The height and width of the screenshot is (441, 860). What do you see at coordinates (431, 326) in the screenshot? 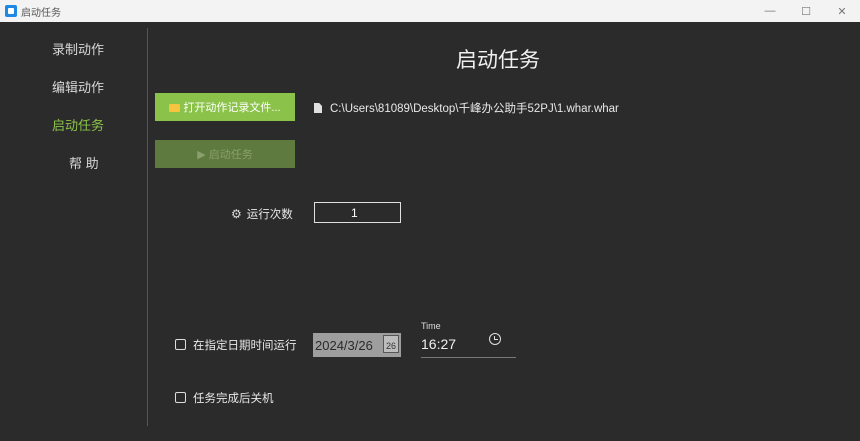
I see `time-label: Time` at bounding box center [431, 326].